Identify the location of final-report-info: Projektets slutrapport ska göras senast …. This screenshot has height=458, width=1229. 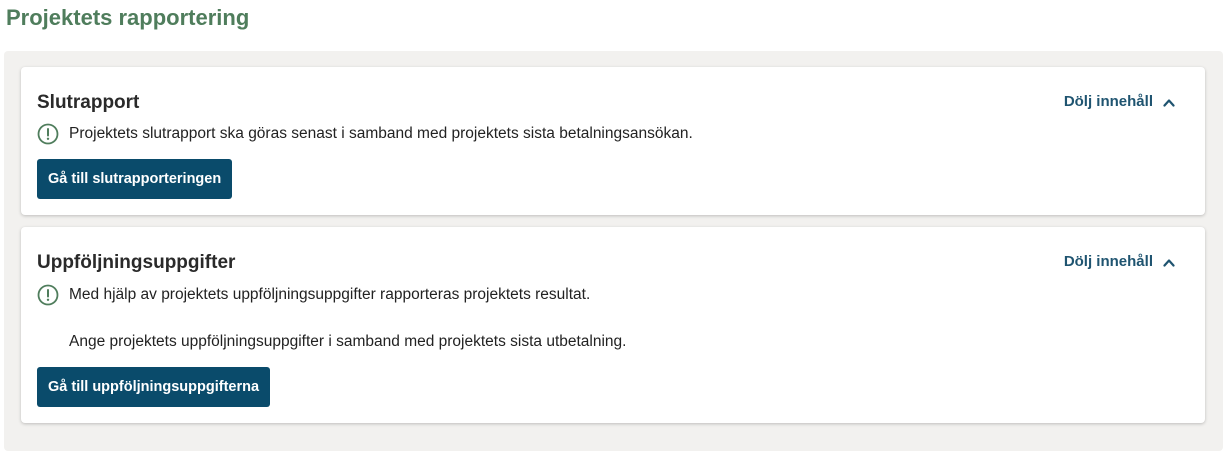
(365, 134).